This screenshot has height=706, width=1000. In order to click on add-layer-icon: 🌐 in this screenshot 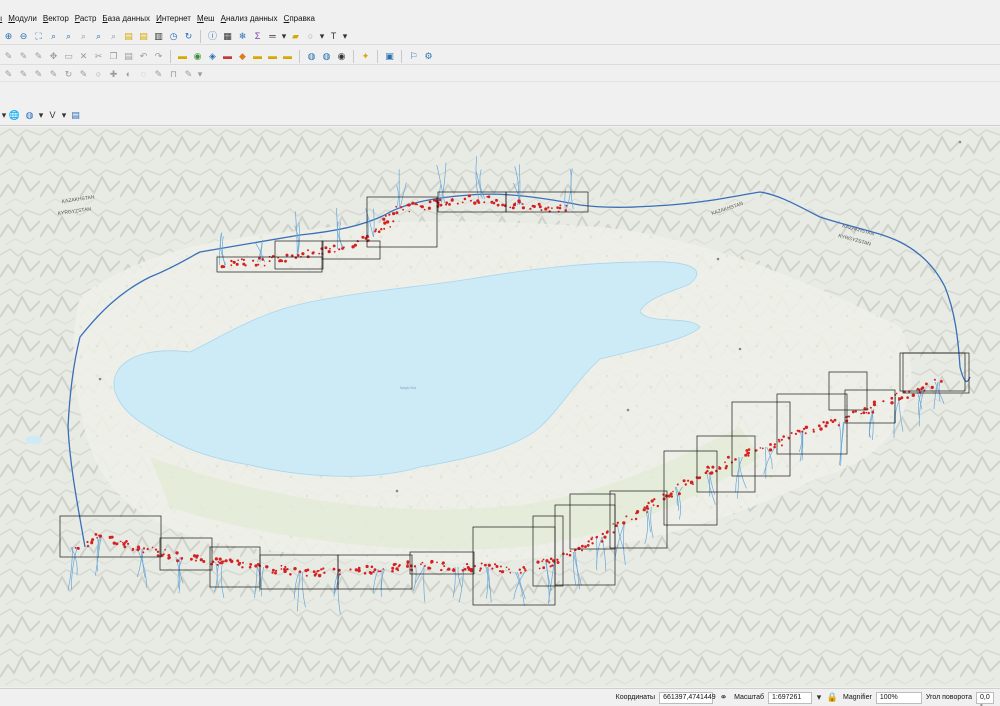, I will do `click(14, 115)`.